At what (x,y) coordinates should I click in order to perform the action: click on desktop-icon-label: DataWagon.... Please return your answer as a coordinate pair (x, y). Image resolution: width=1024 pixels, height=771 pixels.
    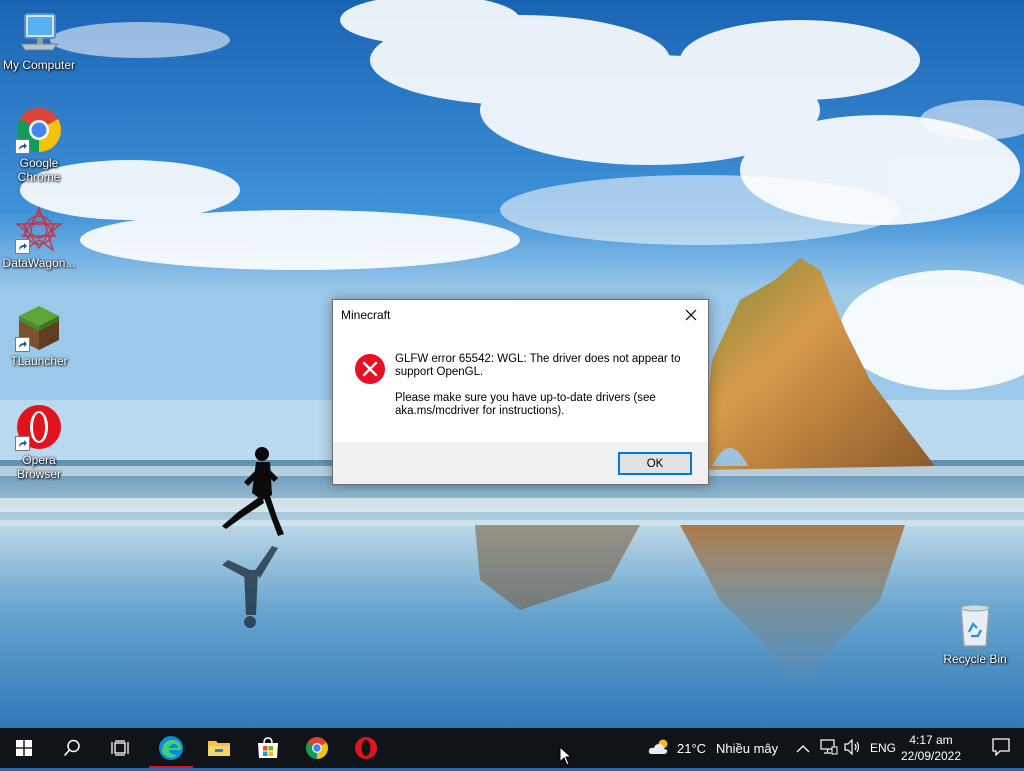
    Looking at the image, I should click on (39, 263).